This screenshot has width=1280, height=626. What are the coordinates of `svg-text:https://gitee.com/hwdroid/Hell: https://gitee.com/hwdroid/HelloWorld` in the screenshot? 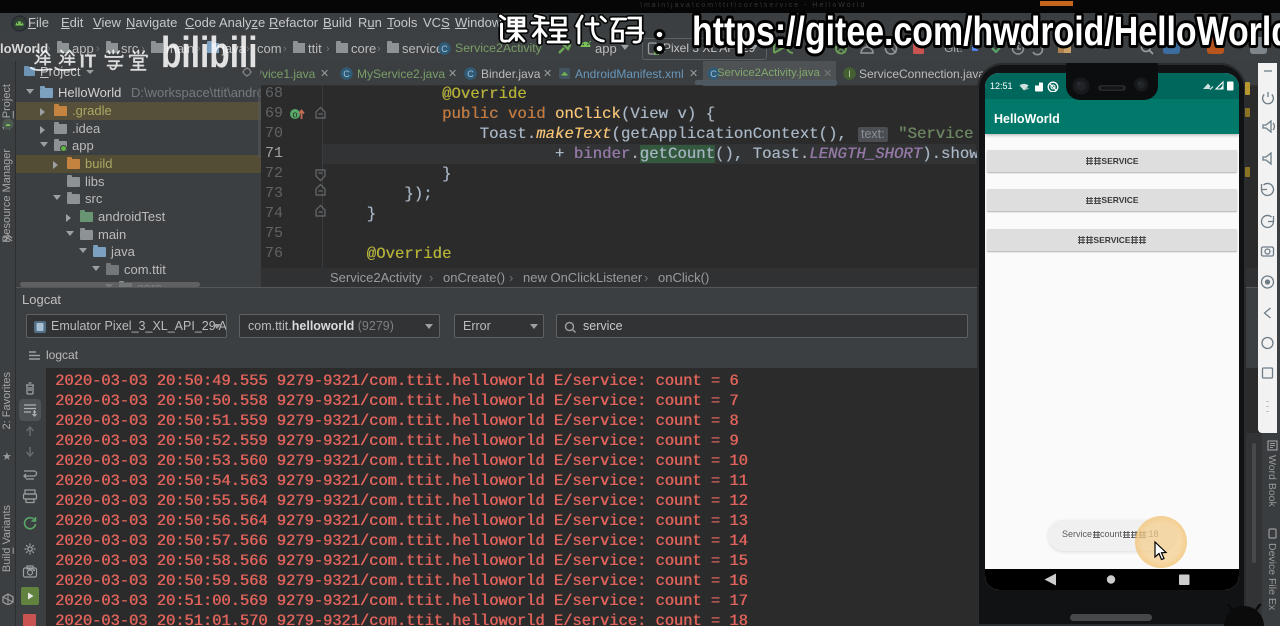 It's located at (986, 31).